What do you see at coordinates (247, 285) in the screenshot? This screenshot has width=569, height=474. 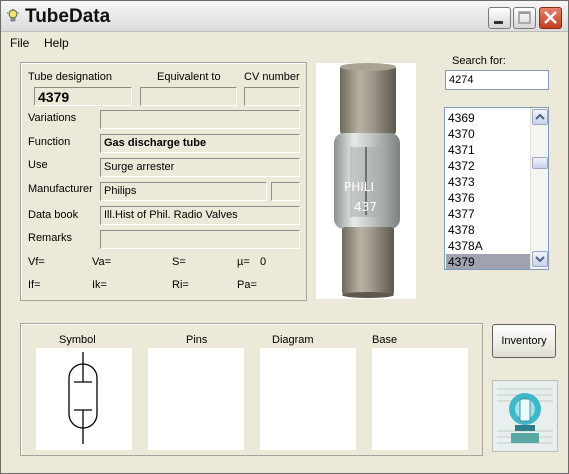 I see `param-pa: Pa=` at bounding box center [247, 285].